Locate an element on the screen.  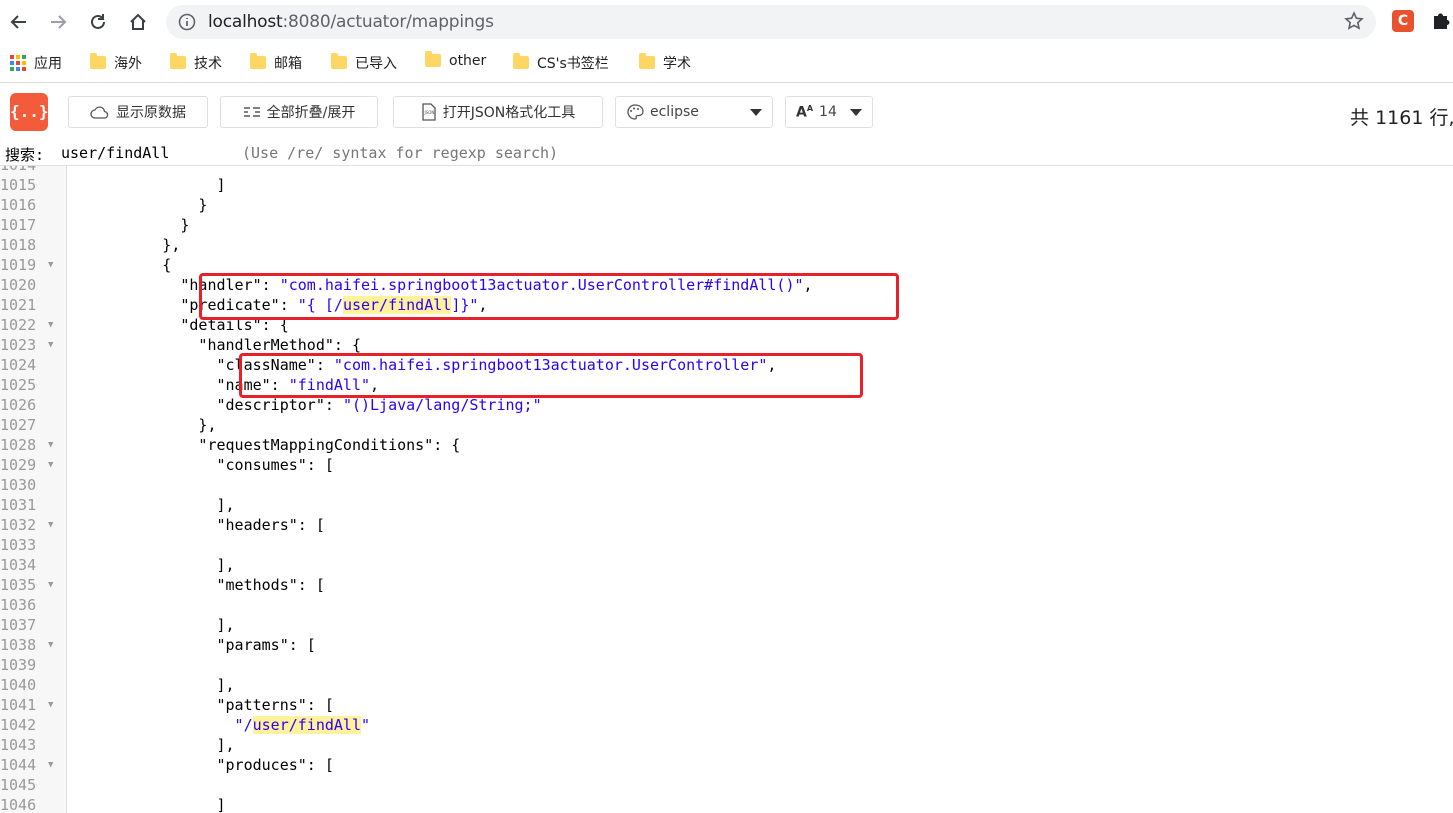
bookmark-label: other is located at coordinates (468, 61).